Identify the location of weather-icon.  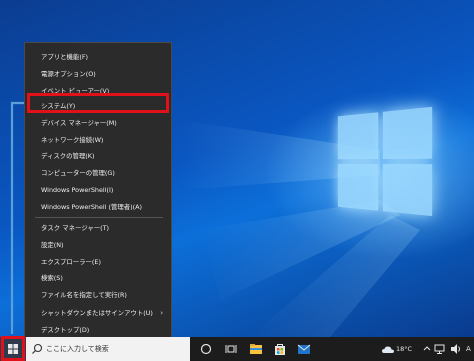
(388, 349).